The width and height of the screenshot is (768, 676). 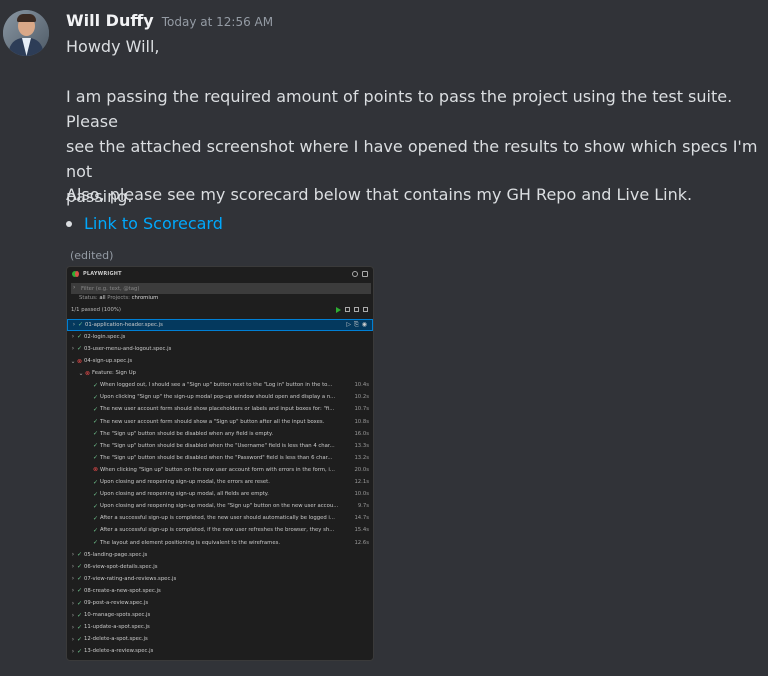 What do you see at coordinates (220, 361) in the screenshot?
I see `test-row: ⌄ ⊗ 04-sign-up.spec.js` at bounding box center [220, 361].